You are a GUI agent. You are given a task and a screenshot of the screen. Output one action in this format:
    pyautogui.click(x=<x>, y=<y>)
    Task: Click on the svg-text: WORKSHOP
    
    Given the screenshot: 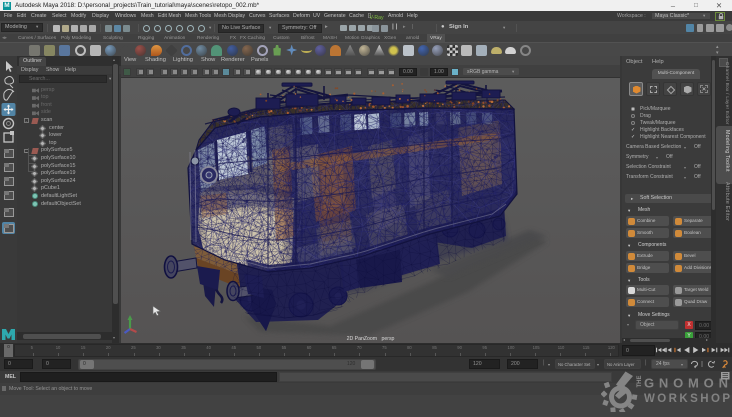 What is the action you would take?
    pyautogui.click(x=687, y=399)
    